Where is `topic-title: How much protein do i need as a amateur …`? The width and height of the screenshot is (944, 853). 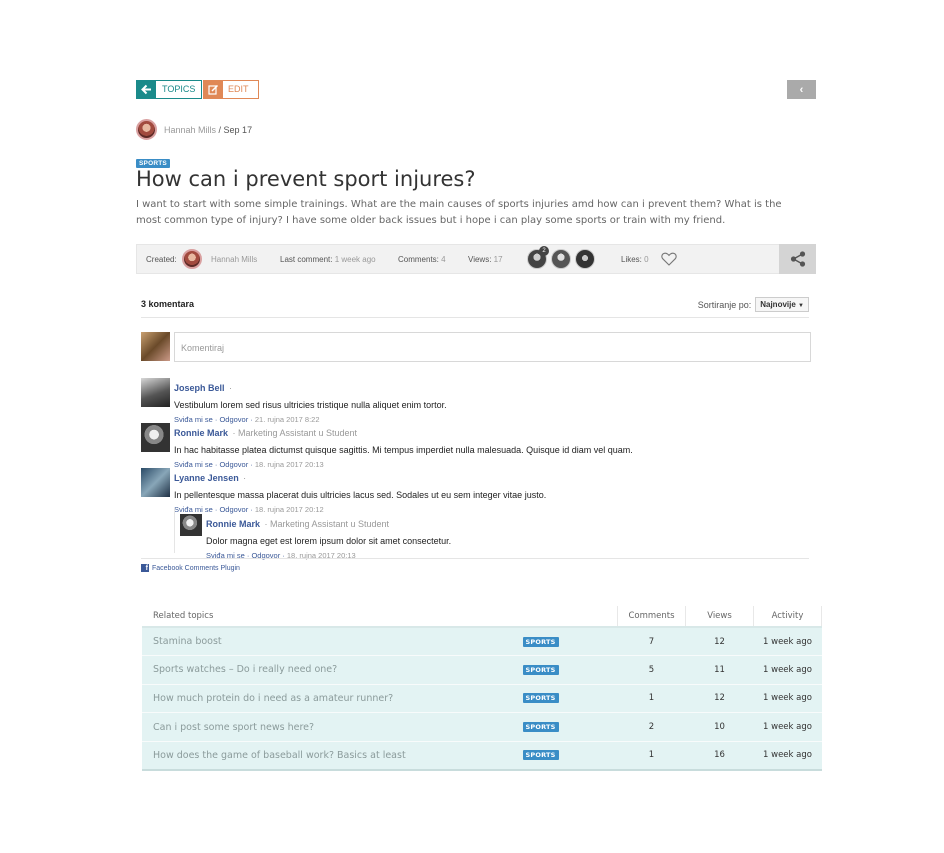 topic-title: How much protein do i need as a amateur … is located at coordinates (332, 699).